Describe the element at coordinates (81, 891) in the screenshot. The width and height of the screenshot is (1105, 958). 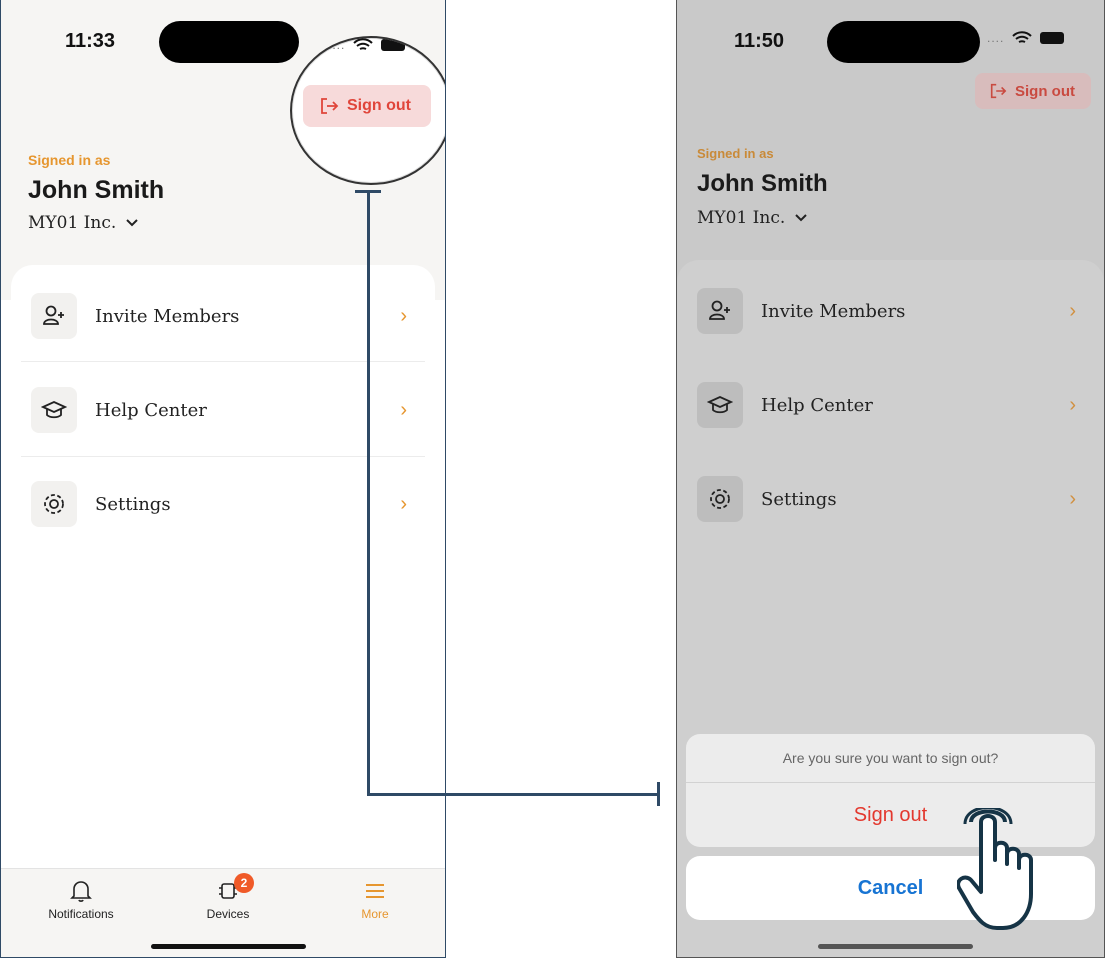
I see `bell-icon` at that location.